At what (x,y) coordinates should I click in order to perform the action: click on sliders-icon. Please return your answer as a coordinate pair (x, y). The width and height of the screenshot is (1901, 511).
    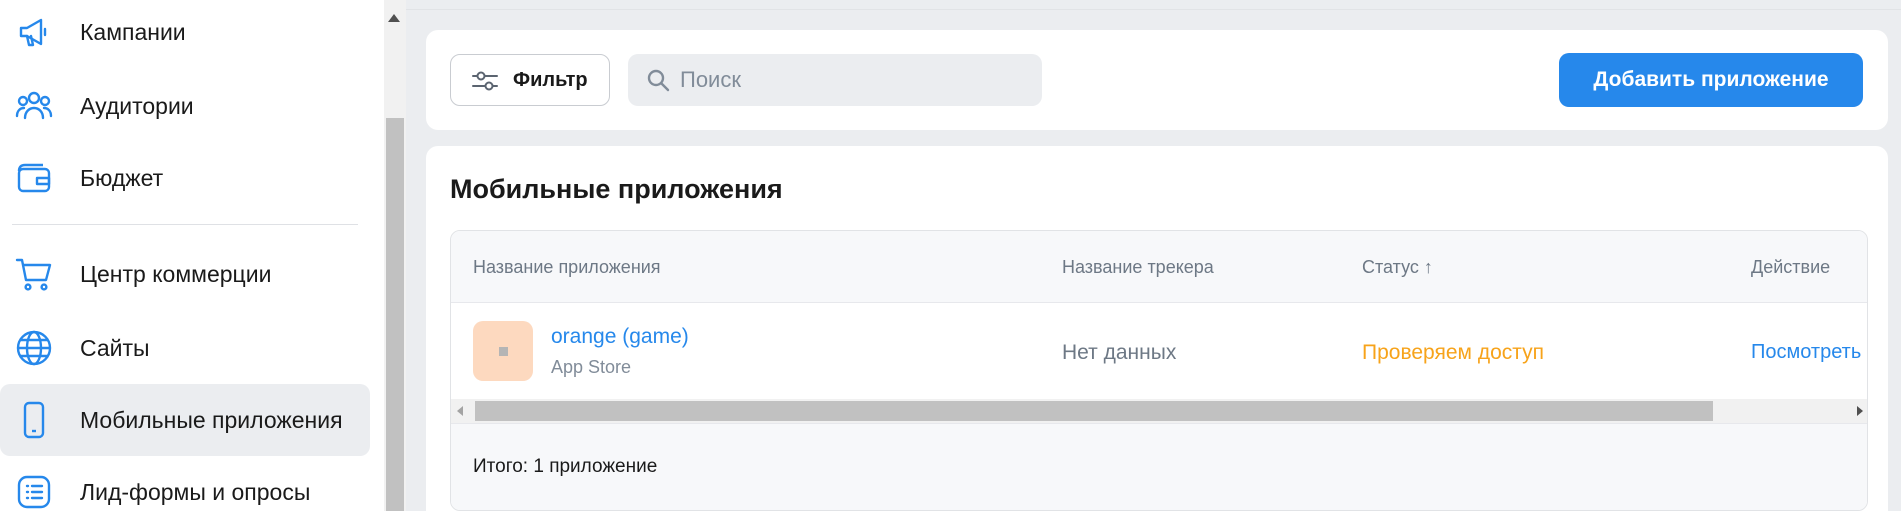
    Looking at the image, I should click on (485, 81).